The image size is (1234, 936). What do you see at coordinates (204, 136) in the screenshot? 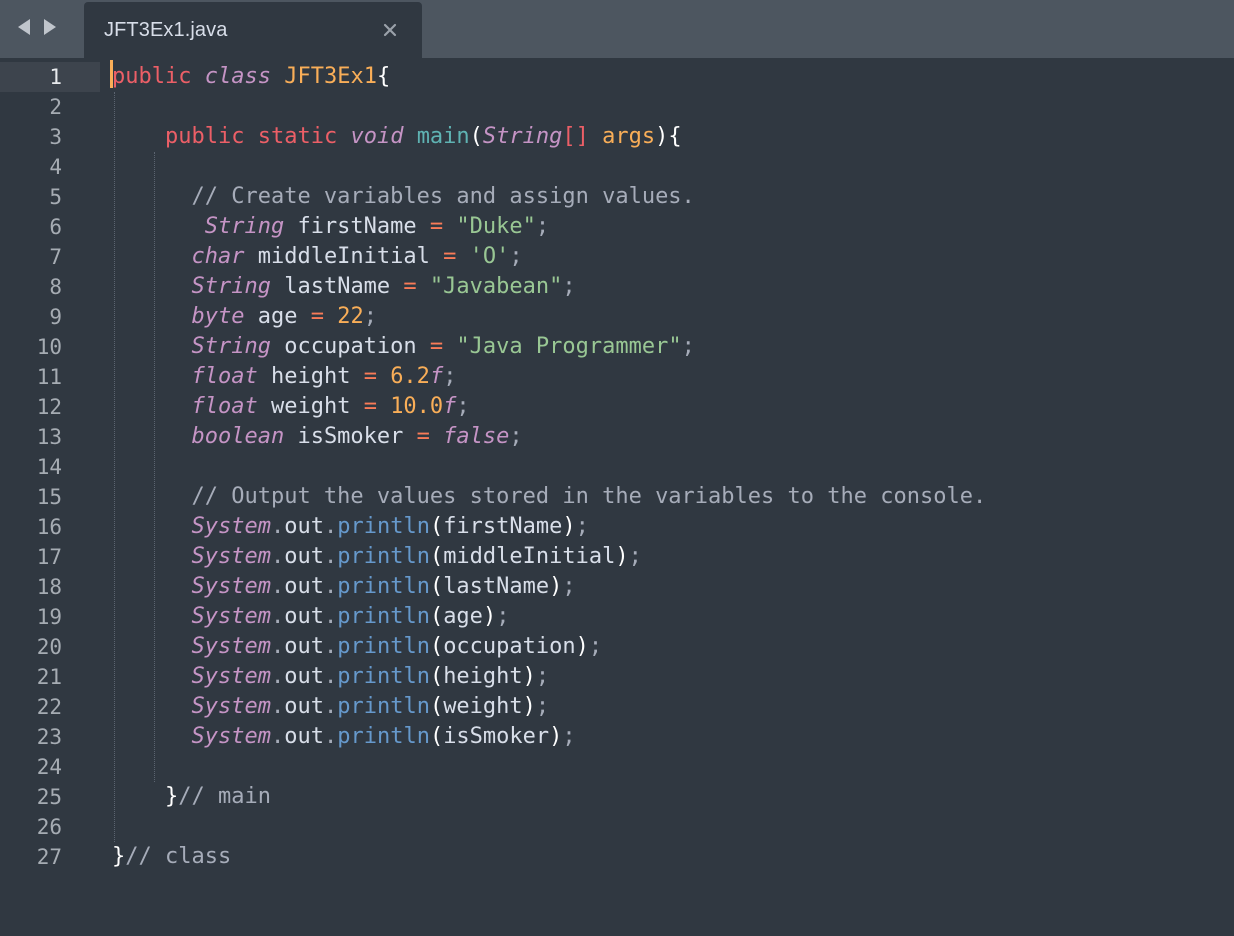
I see `code-token: public` at bounding box center [204, 136].